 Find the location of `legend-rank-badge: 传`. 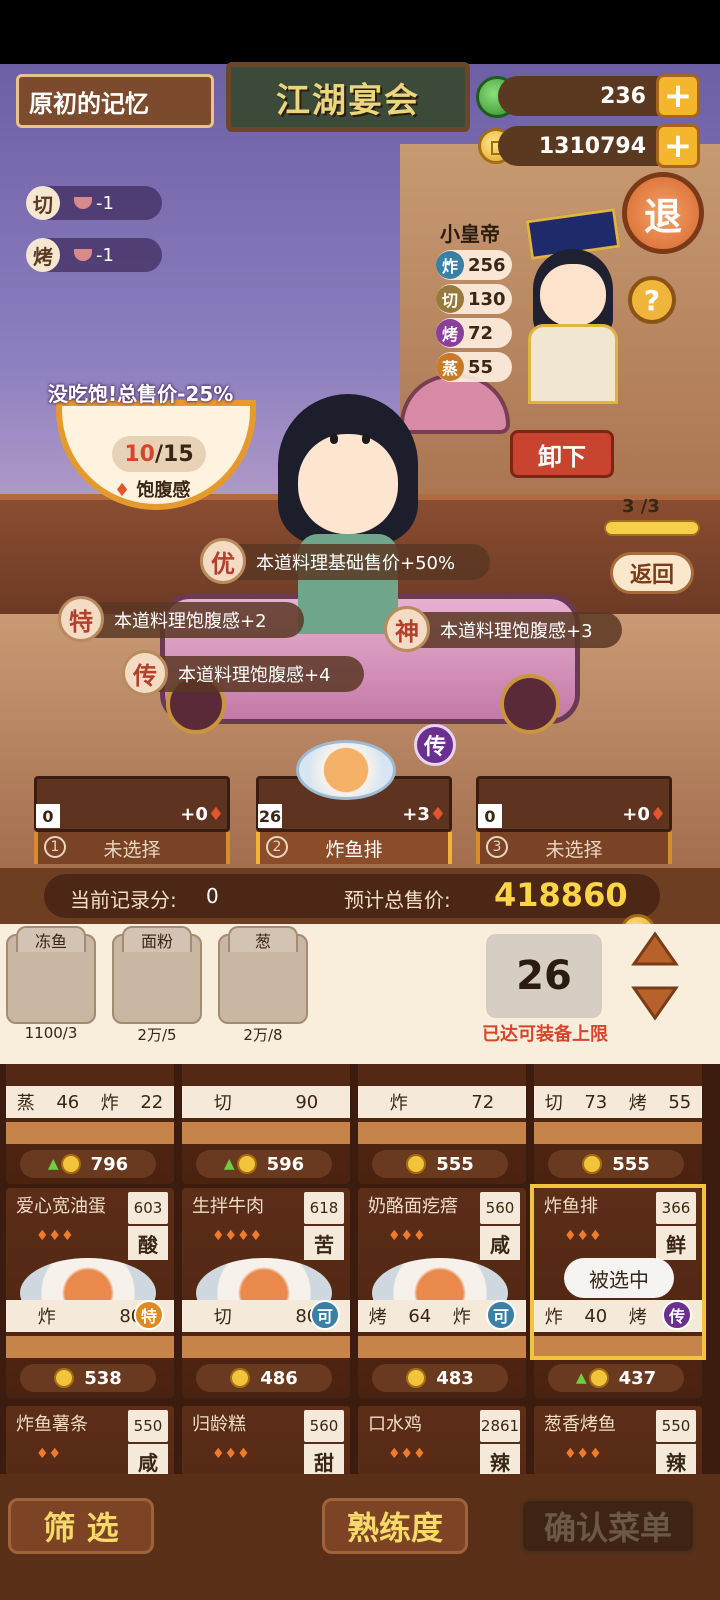

legend-rank-badge: 传 is located at coordinates (435, 745).